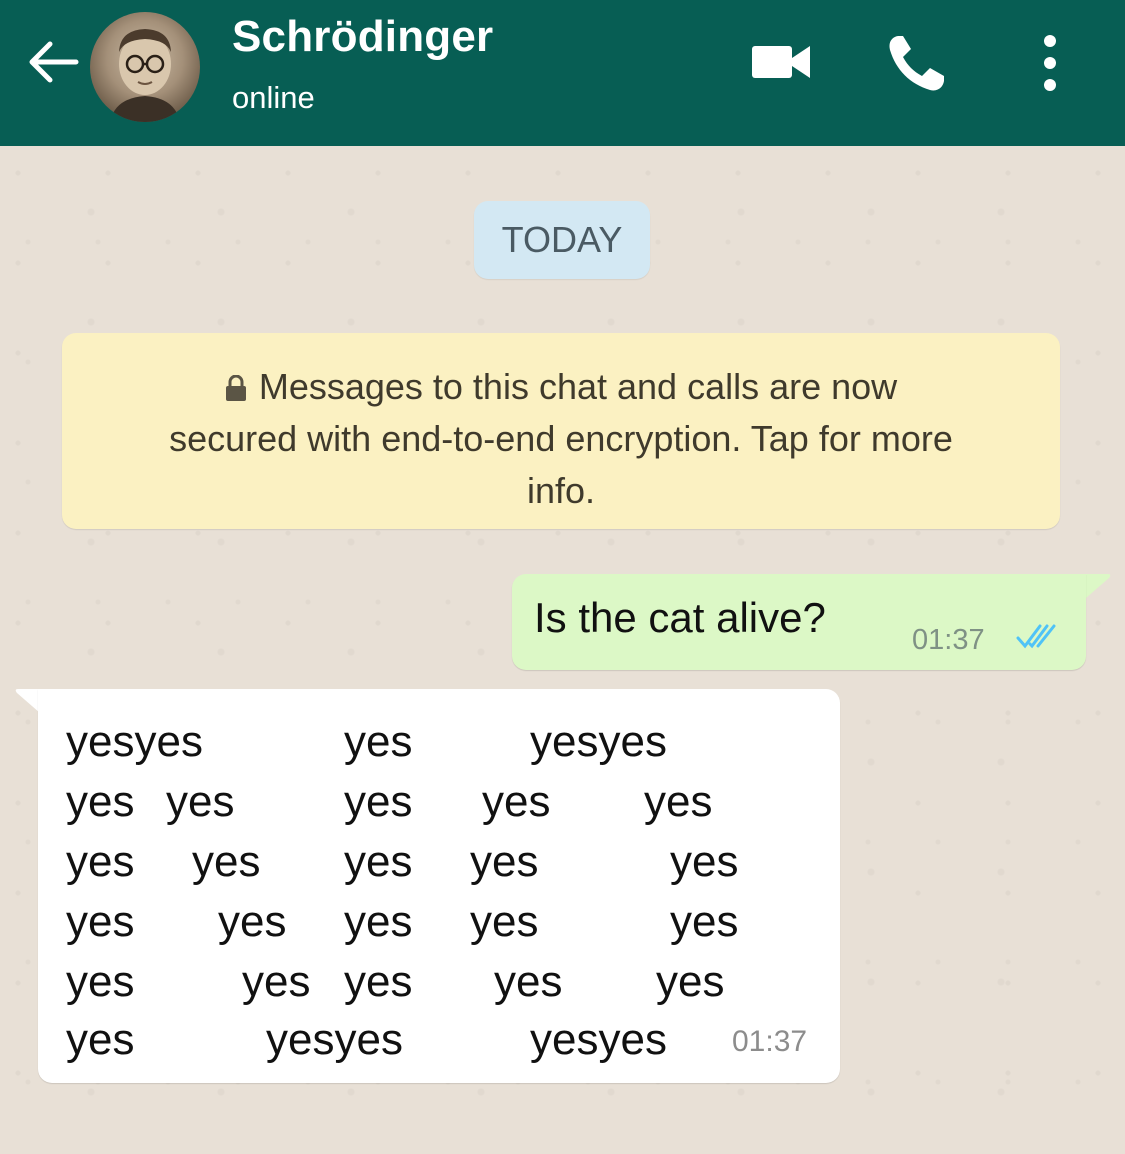 The width and height of the screenshot is (1125, 1154). I want to click on outgoing-message: Is the cat alive? 01:37, so click(799, 622).